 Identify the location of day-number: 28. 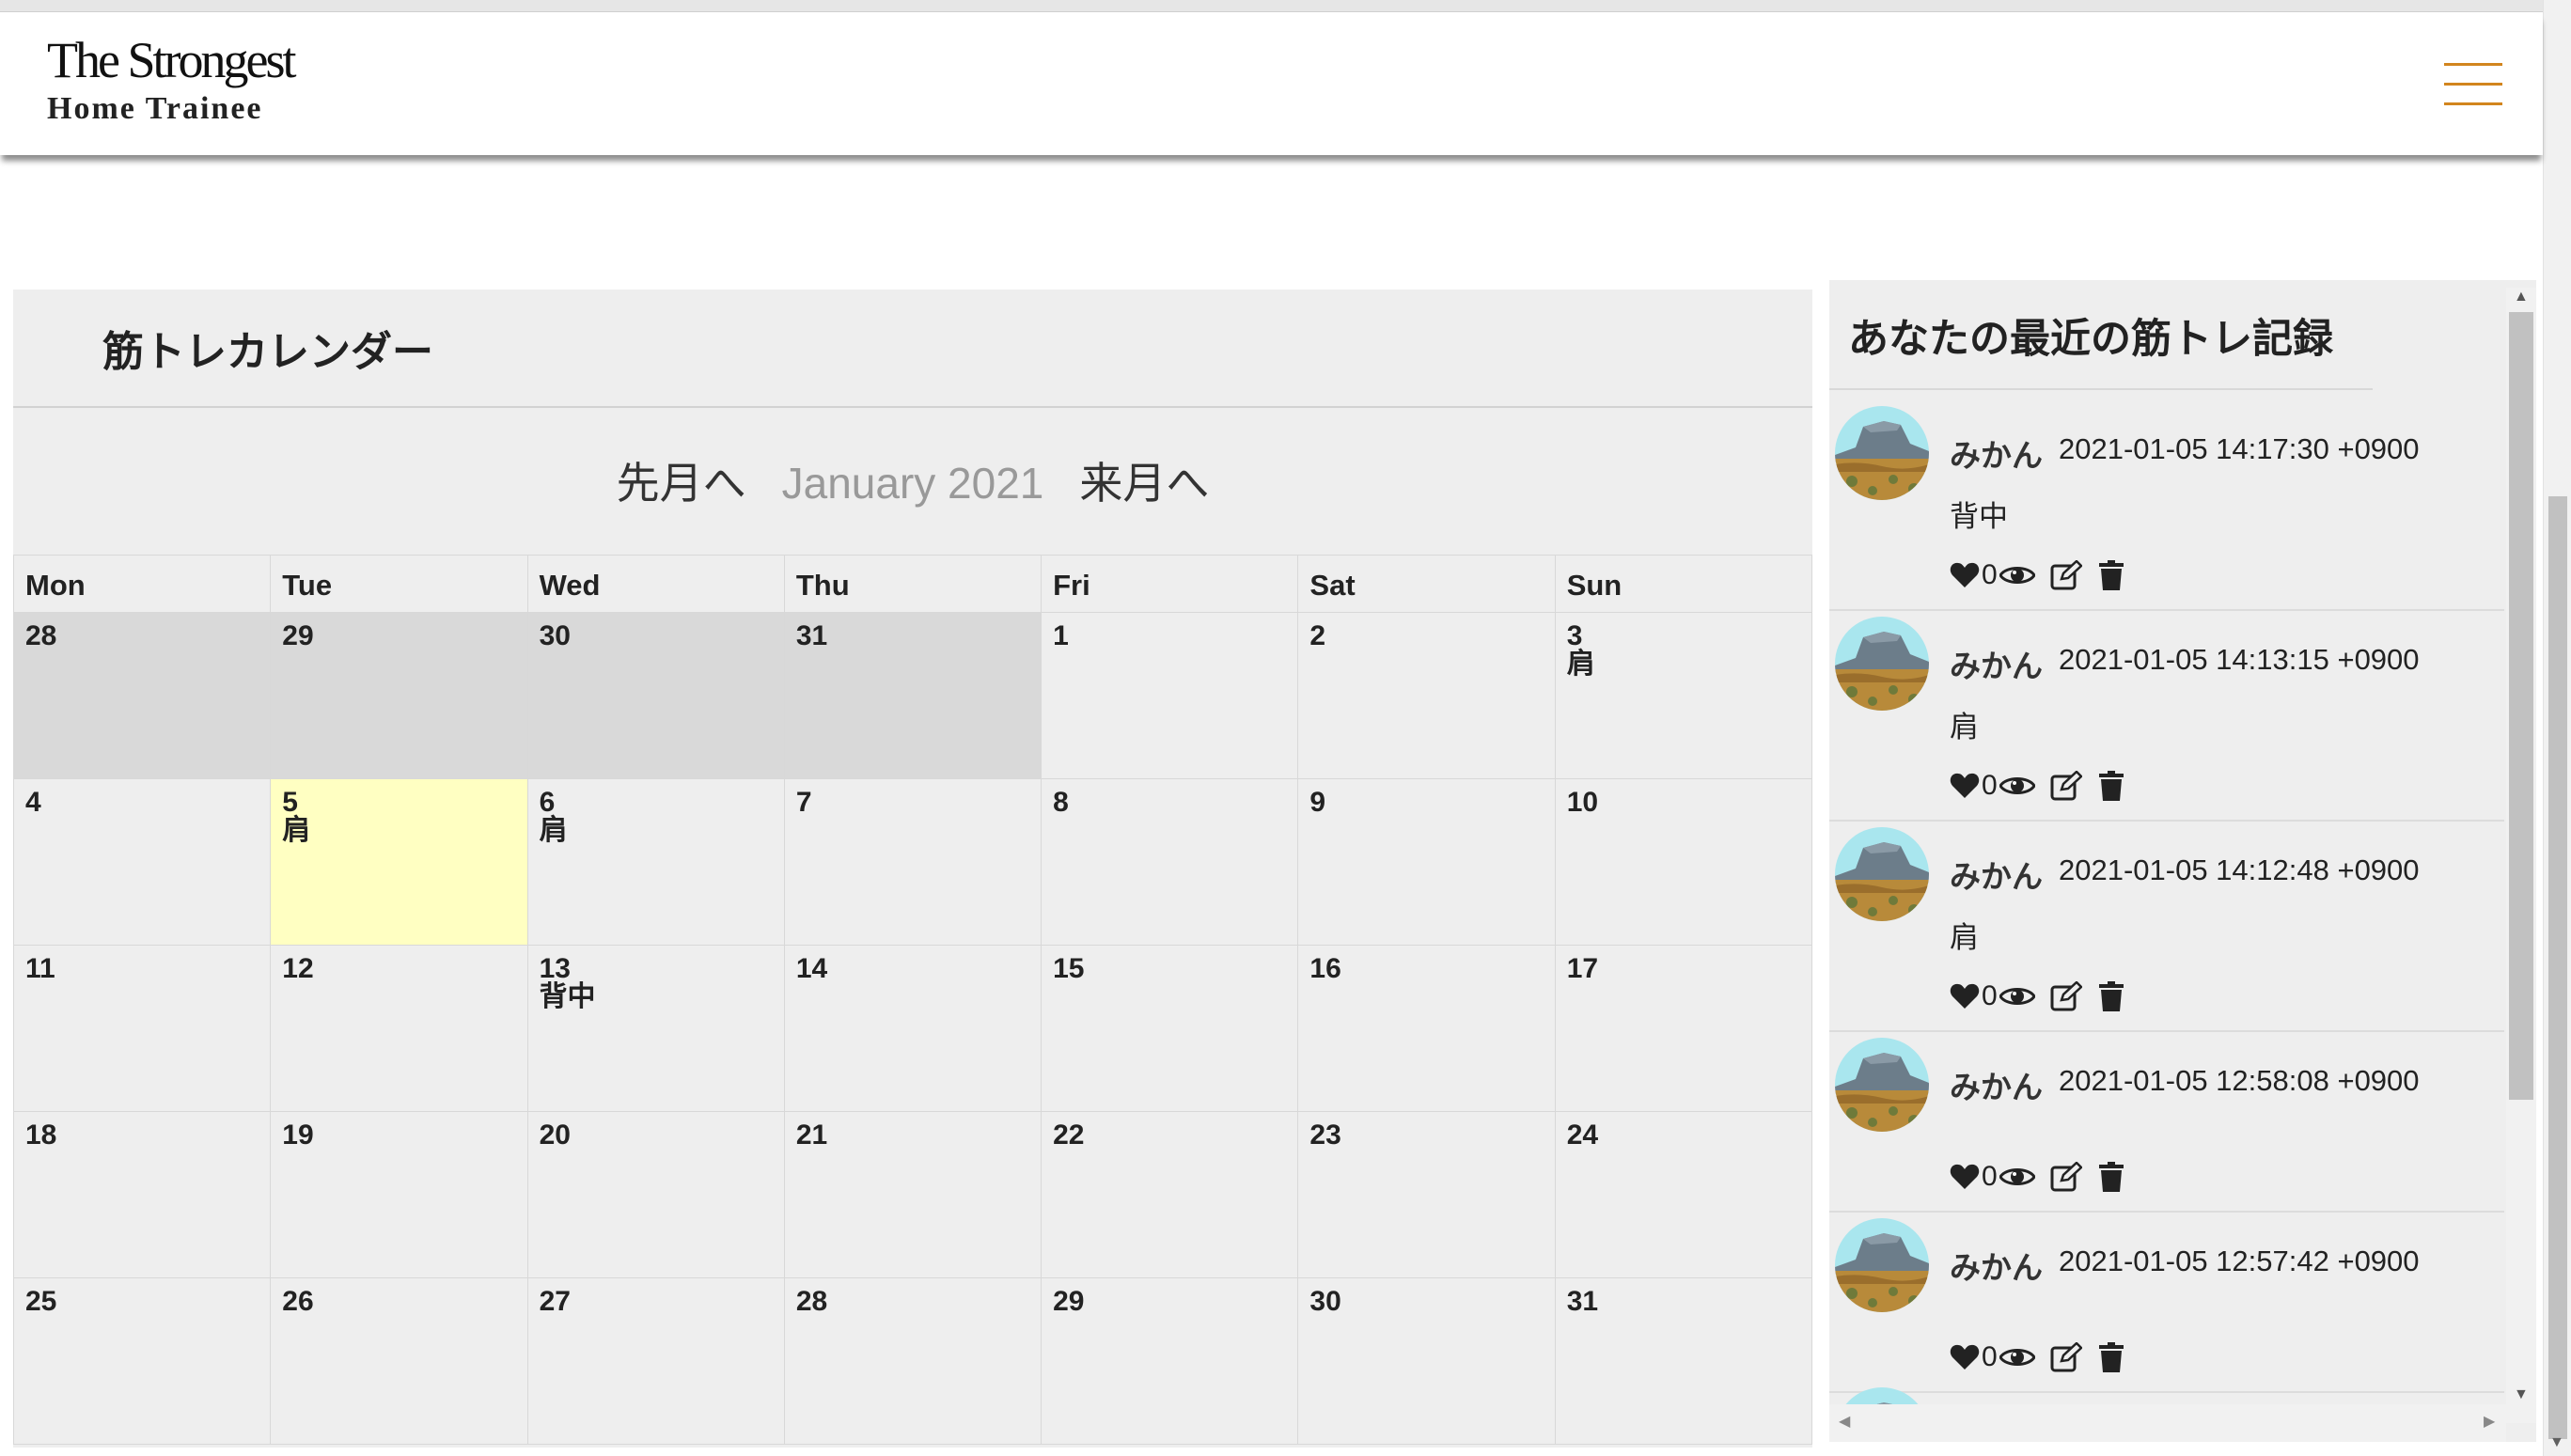
(811, 1301).